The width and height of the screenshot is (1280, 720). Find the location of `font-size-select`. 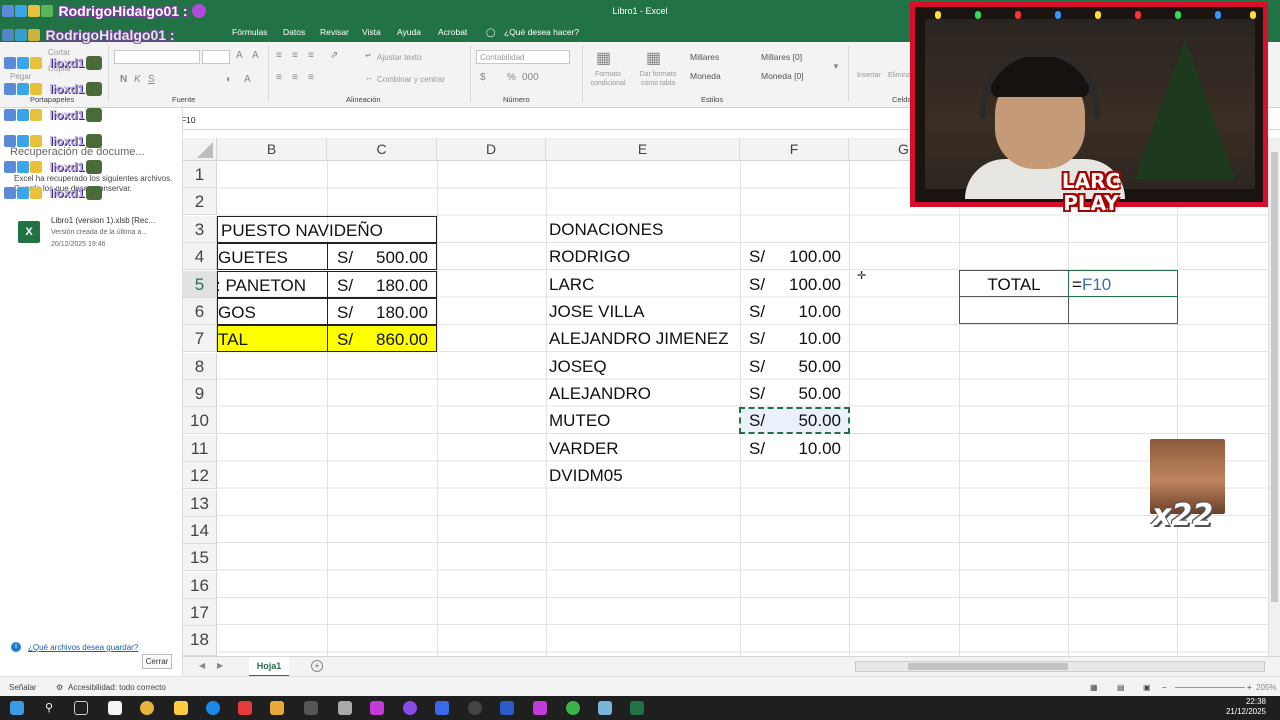

font-size-select is located at coordinates (216, 57).